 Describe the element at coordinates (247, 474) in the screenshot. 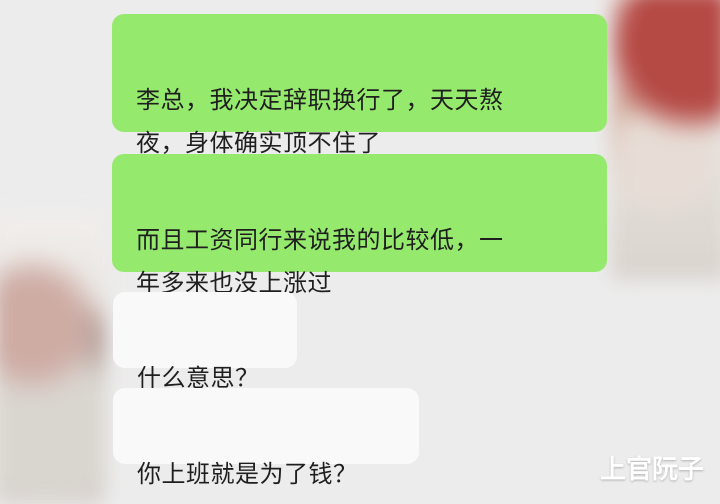

I see `message-text: 你上班就是为了钱？` at that location.